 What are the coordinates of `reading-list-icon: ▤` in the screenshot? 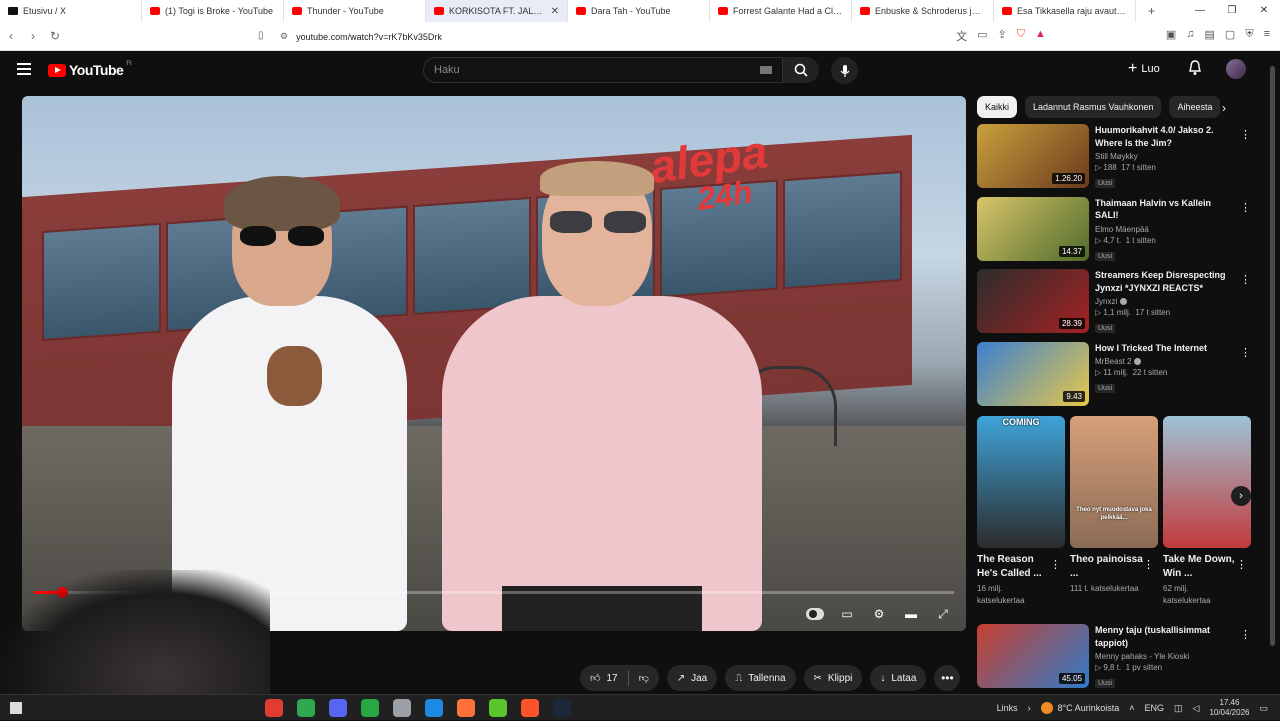 It's located at (1210, 36).